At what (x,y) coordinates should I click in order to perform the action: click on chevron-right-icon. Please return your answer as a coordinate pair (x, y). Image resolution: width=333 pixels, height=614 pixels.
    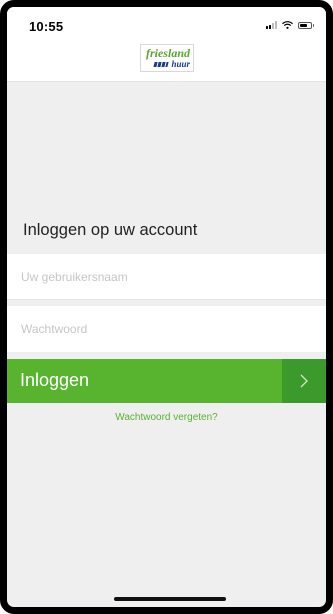
    Looking at the image, I should click on (304, 381).